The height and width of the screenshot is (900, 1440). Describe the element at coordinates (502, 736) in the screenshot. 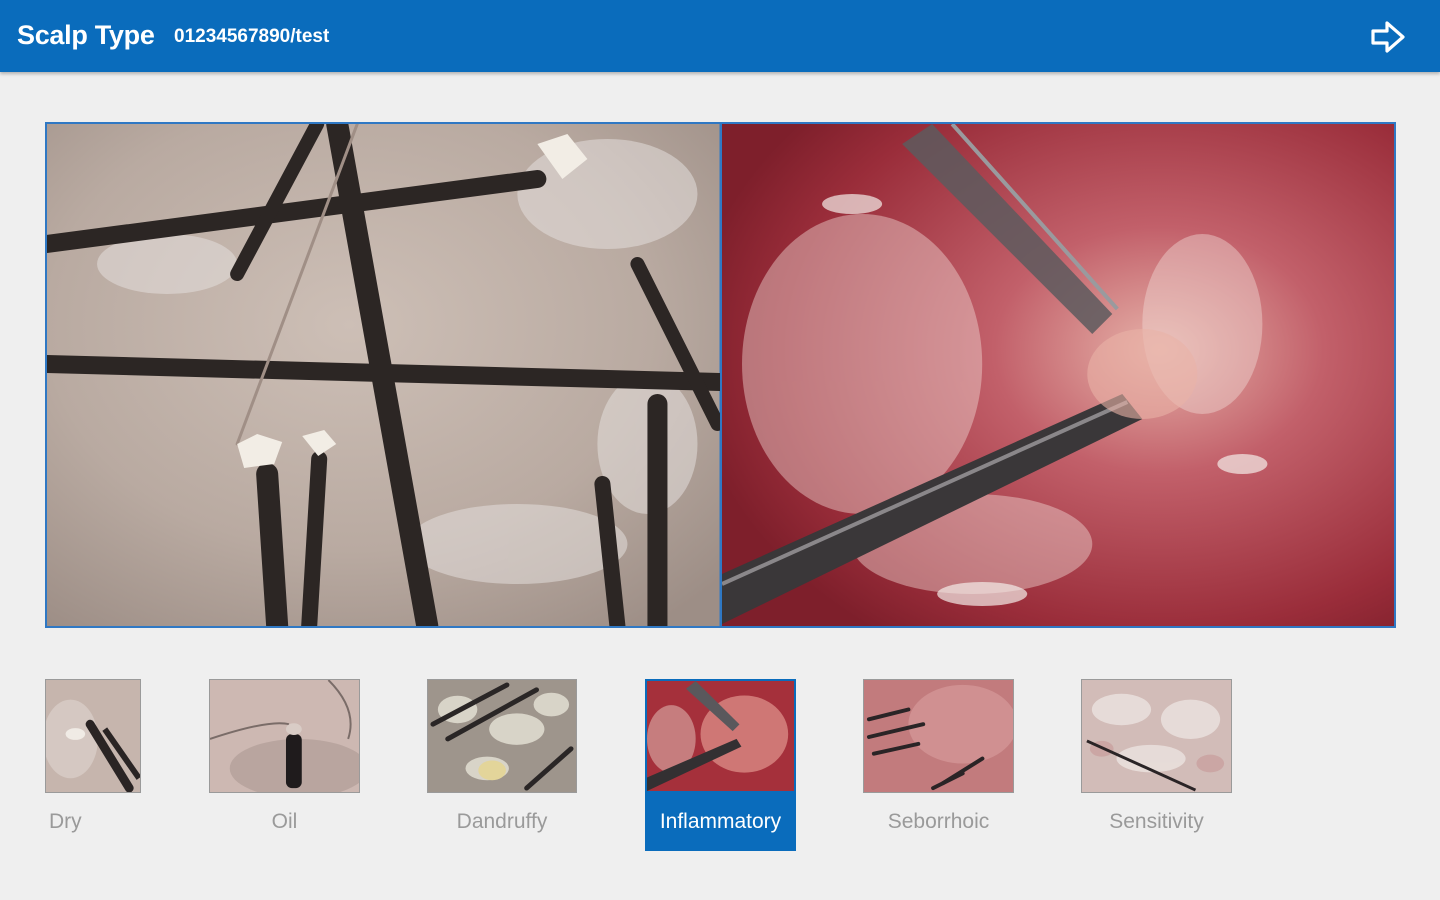

I see `dandruffy-thumbnail` at that location.